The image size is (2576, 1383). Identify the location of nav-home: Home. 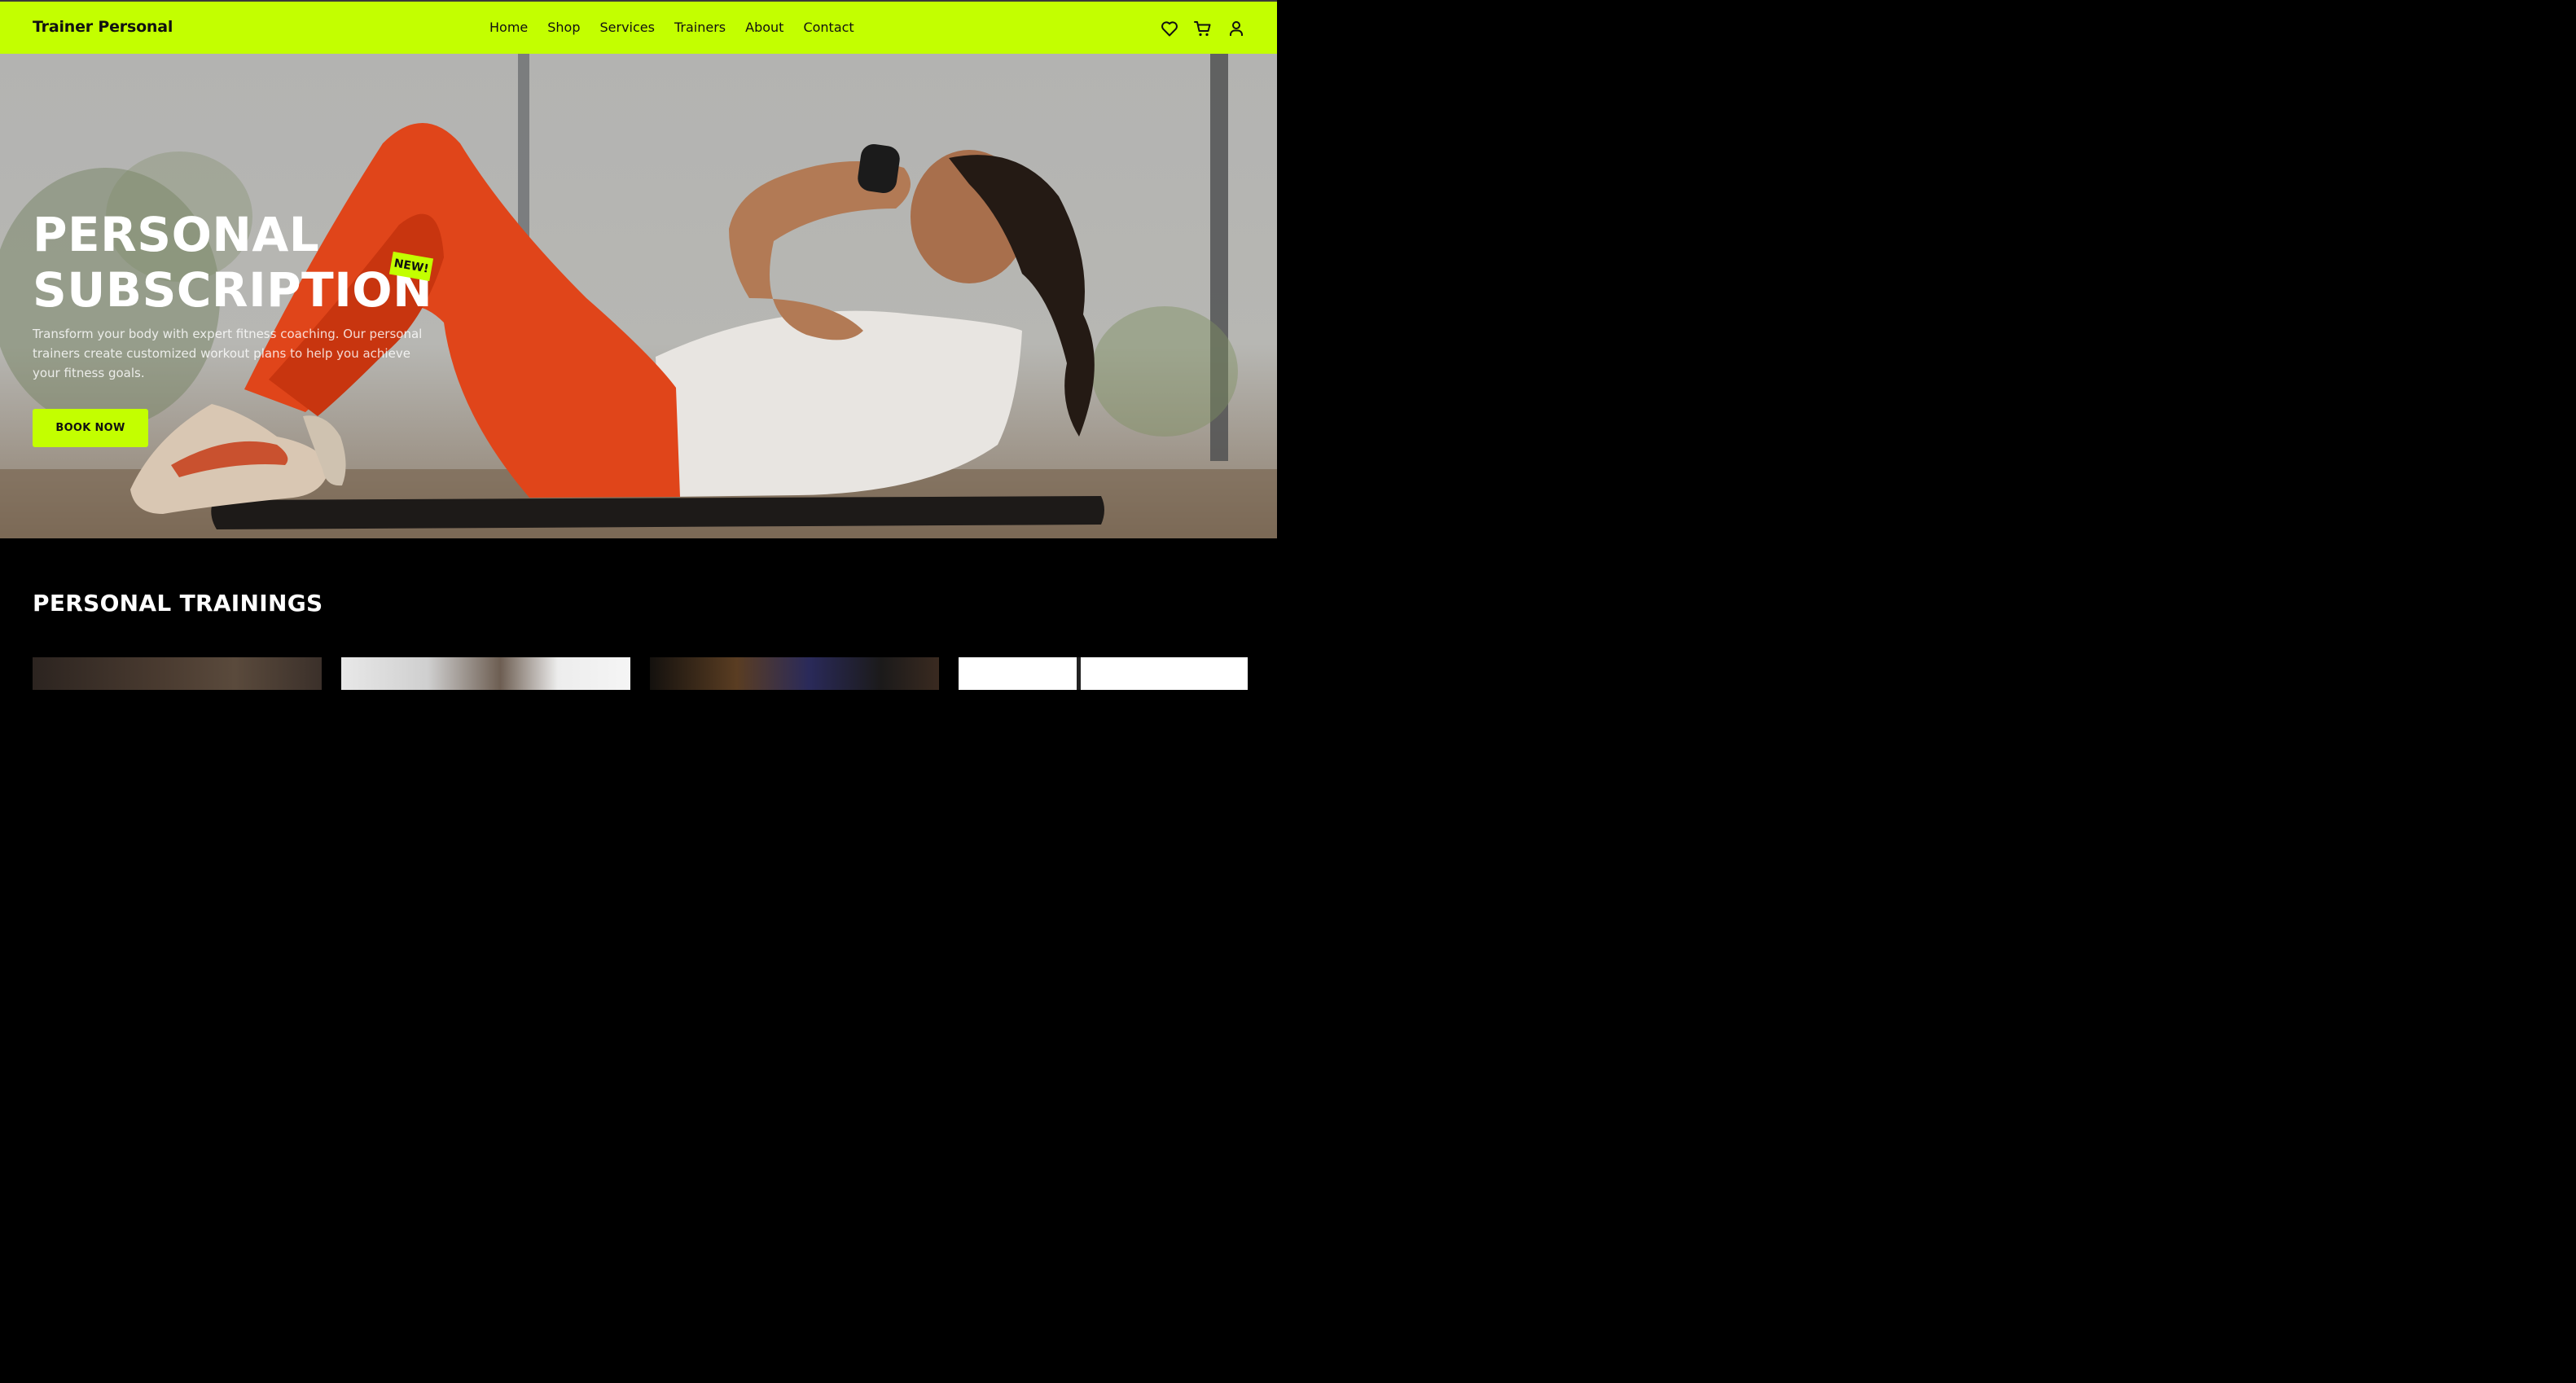
(508, 27).